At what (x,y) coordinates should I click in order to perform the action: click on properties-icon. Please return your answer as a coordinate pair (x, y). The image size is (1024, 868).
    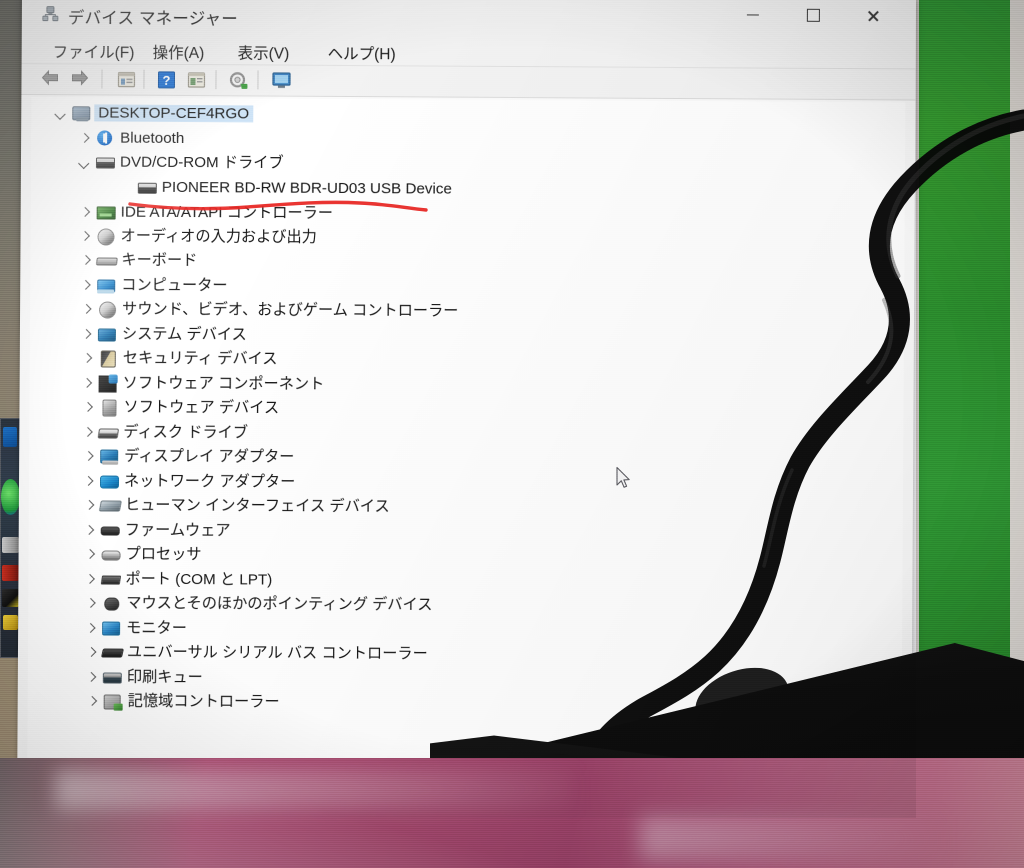
    Looking at the image, I should click on (126, 80).